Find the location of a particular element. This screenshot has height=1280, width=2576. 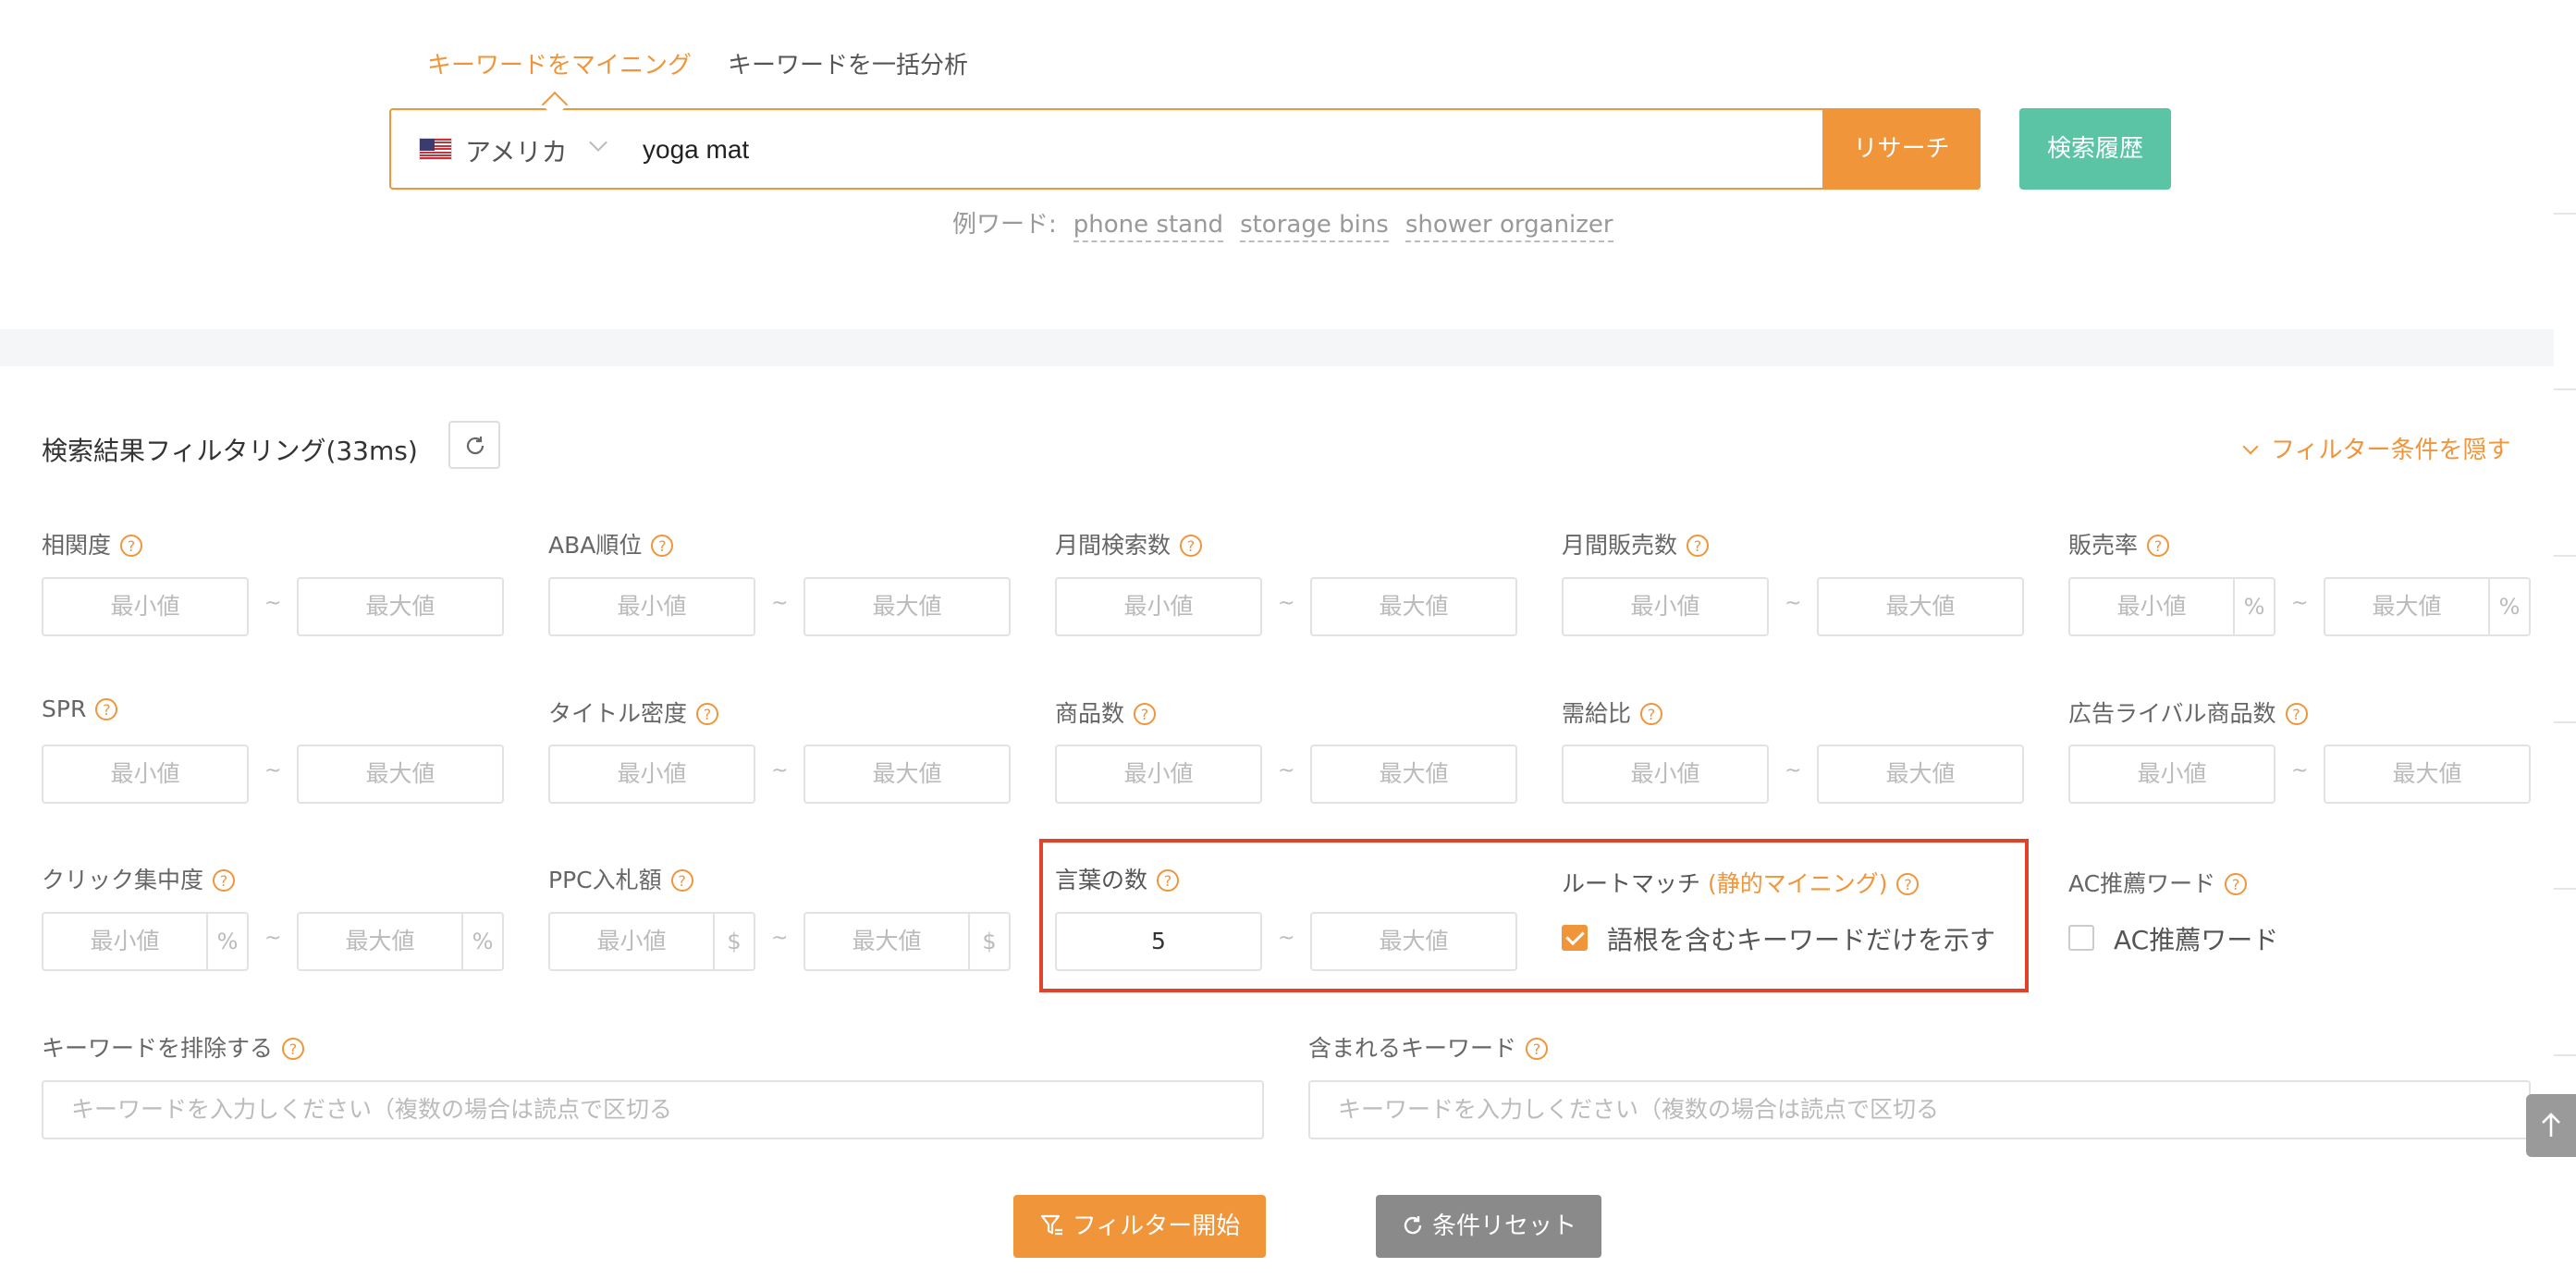

sales-rate-min-input: 最小値% is located at coordinates (2171, 606).